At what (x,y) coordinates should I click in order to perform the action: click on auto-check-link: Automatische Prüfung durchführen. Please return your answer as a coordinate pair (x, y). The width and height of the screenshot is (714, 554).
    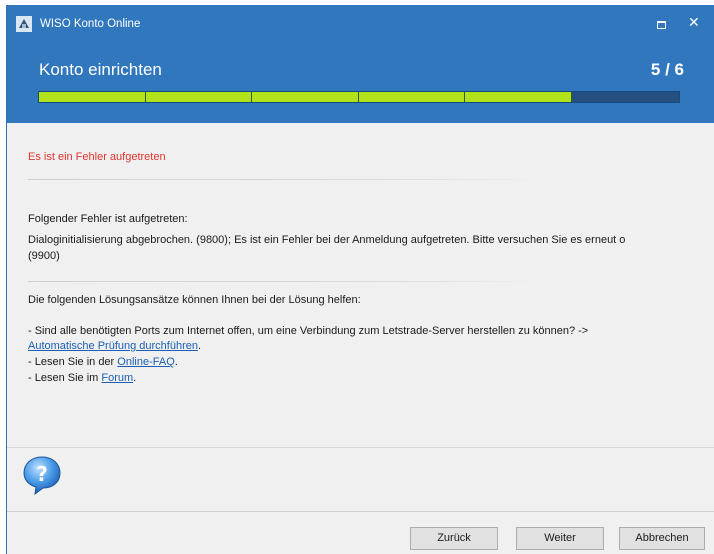
    Looking at the image, I should click on (113, 346).